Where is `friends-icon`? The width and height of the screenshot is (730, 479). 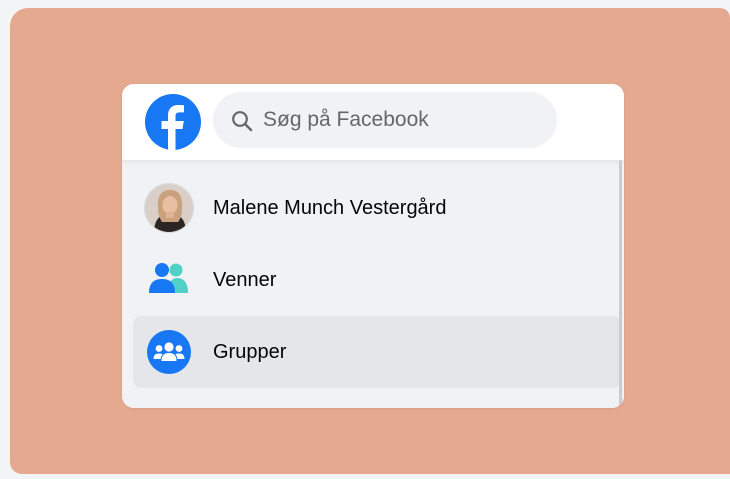 friends-icon is located at coordinates (168, 278).